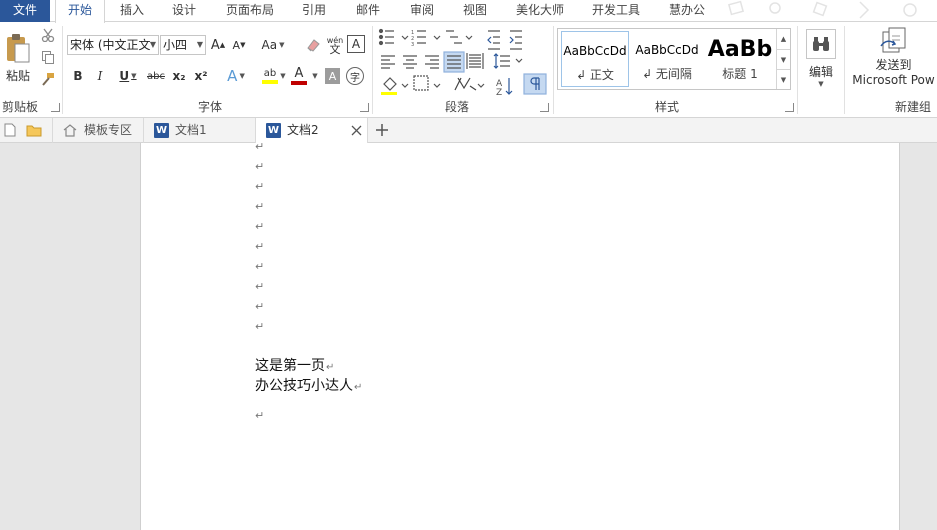 The image size is (937, 530). I want to click on subscript-icon: x₂, so click(179, 76).